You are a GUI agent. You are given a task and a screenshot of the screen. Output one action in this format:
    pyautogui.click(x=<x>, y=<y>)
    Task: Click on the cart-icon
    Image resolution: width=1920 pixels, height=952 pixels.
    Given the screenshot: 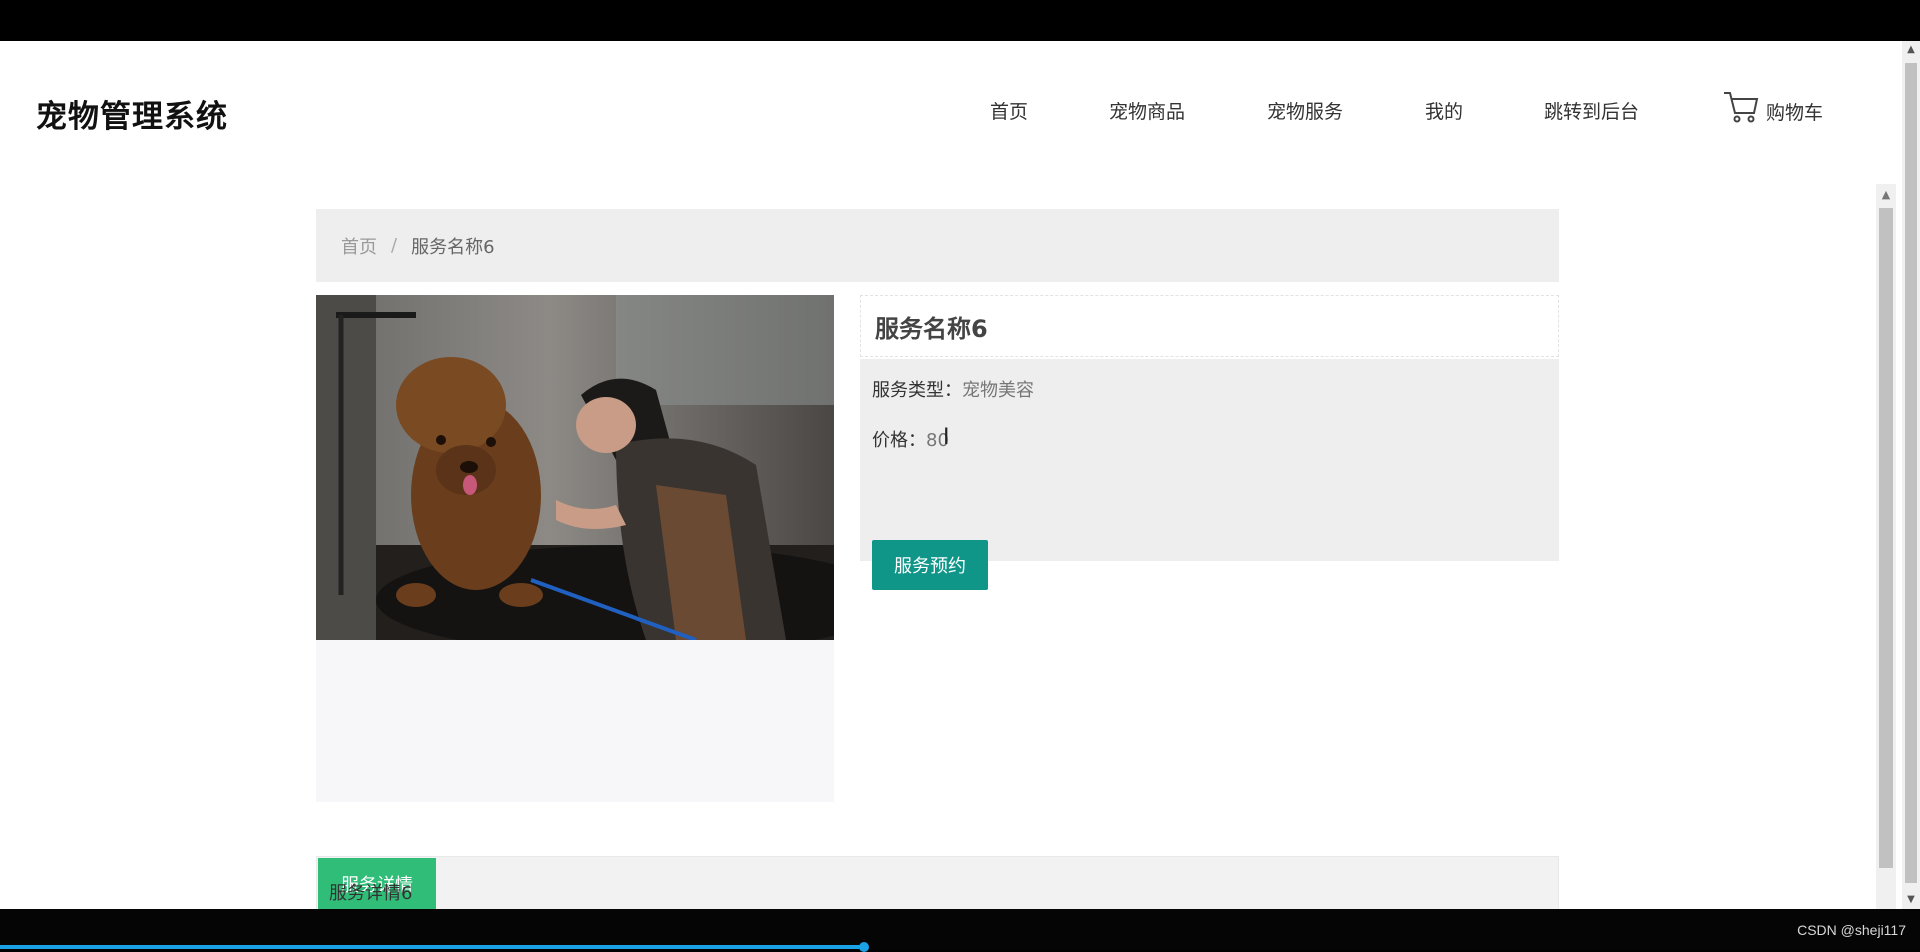 What is the action you would take?
    pyautogui.click(x=1741, y=107)
    